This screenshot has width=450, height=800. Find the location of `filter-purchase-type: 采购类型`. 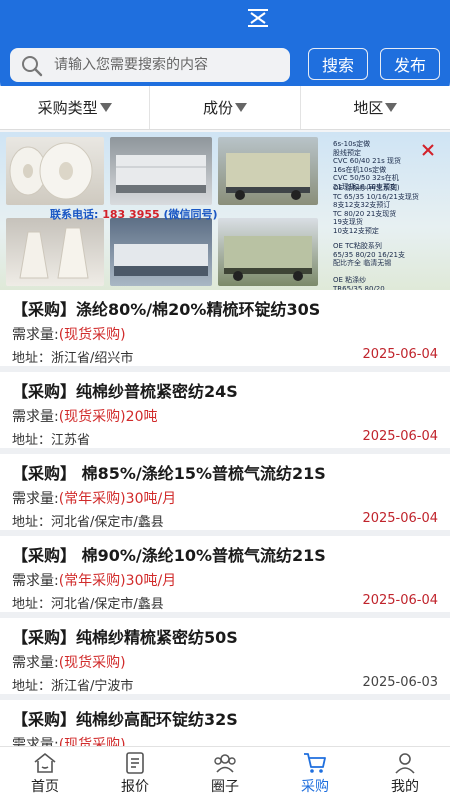

filter-purchase-type: 采购类型 is located at coordinates (75, 107).